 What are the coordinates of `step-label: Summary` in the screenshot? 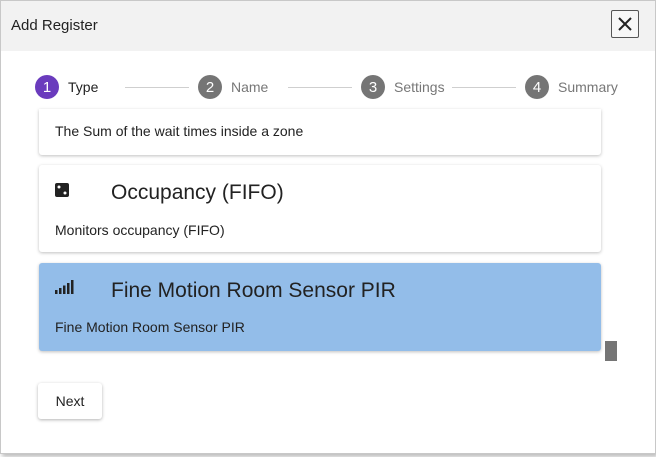 It's located at (588, 87).